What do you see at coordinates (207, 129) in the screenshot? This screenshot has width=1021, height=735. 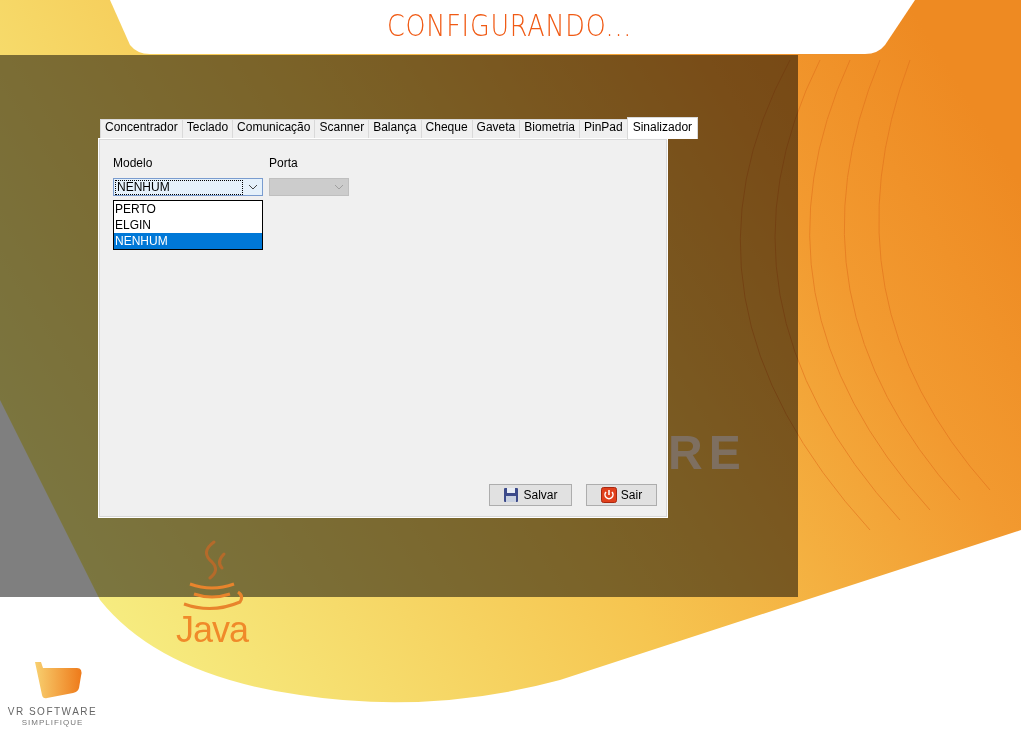 I see `tab: Teclado` at bounding box center [207, 129].